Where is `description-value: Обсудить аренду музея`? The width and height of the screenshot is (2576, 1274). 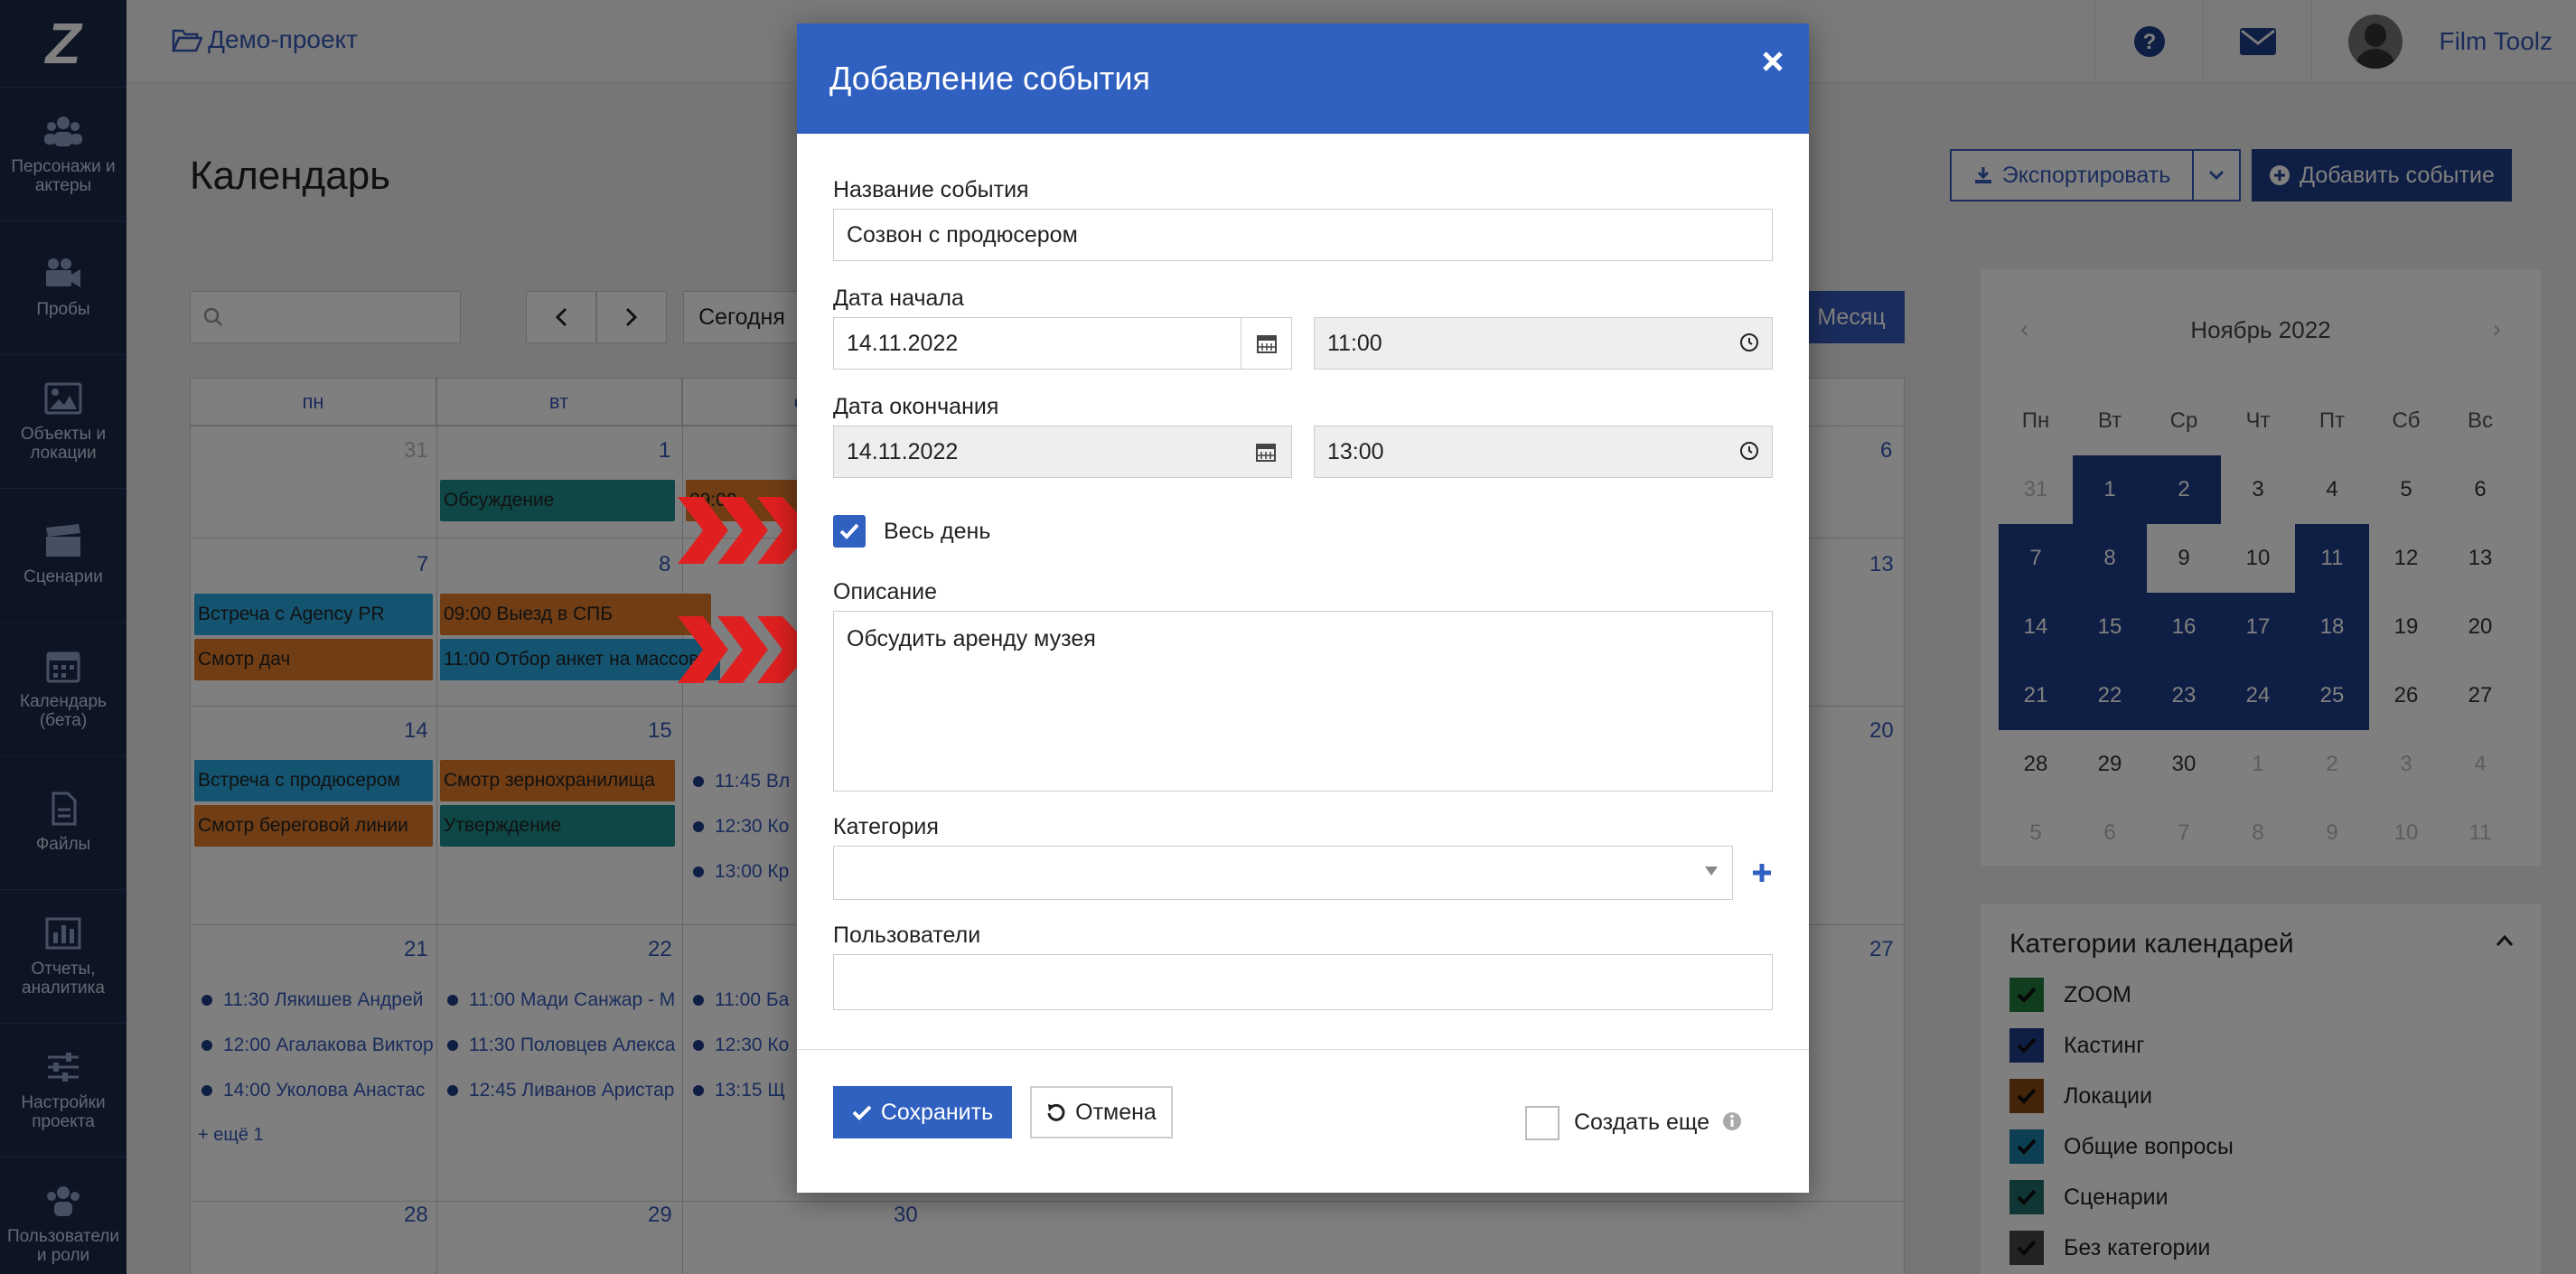
description-value: Обсудить аренду музея is located at coordinates (971, 638).